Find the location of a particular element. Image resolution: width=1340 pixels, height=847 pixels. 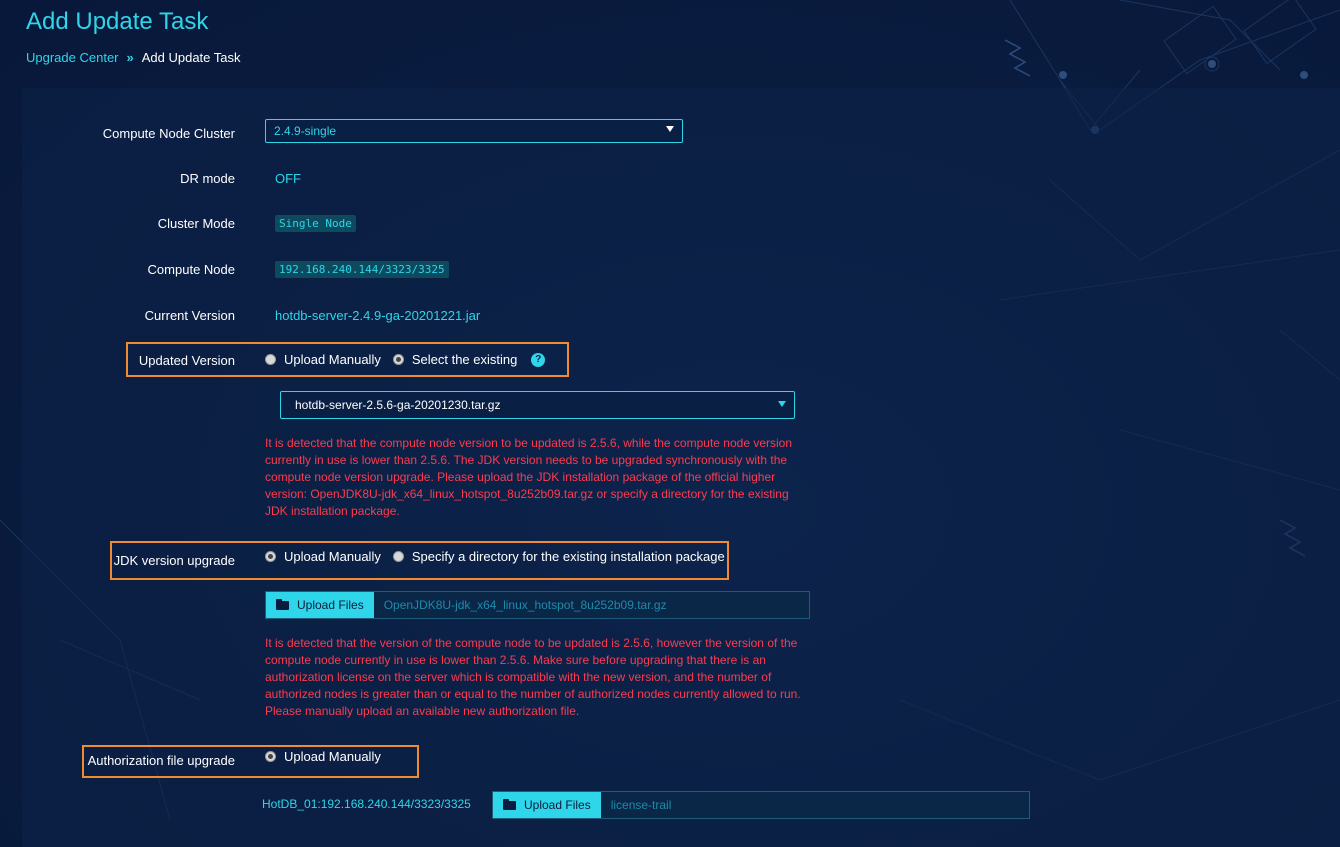

cluster-select-value: 2.4.9-single is located at coordinates (305, 131).